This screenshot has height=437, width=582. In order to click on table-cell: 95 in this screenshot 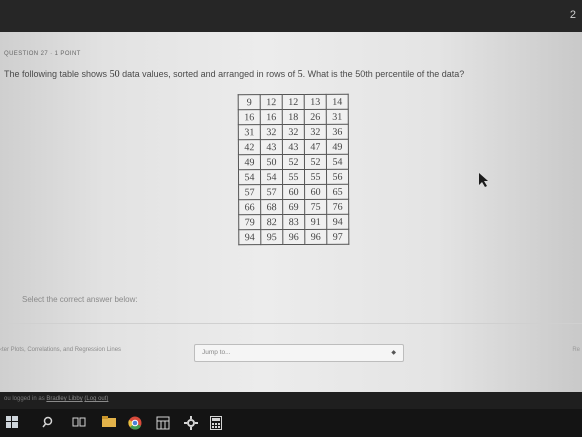, I will do `click(271, 237)`.